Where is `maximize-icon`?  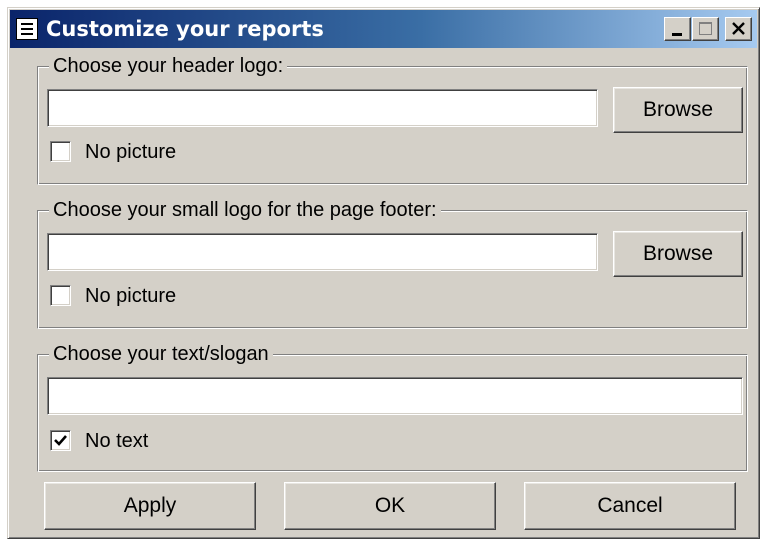
maximize-icon is located at coordinates (705, 28).